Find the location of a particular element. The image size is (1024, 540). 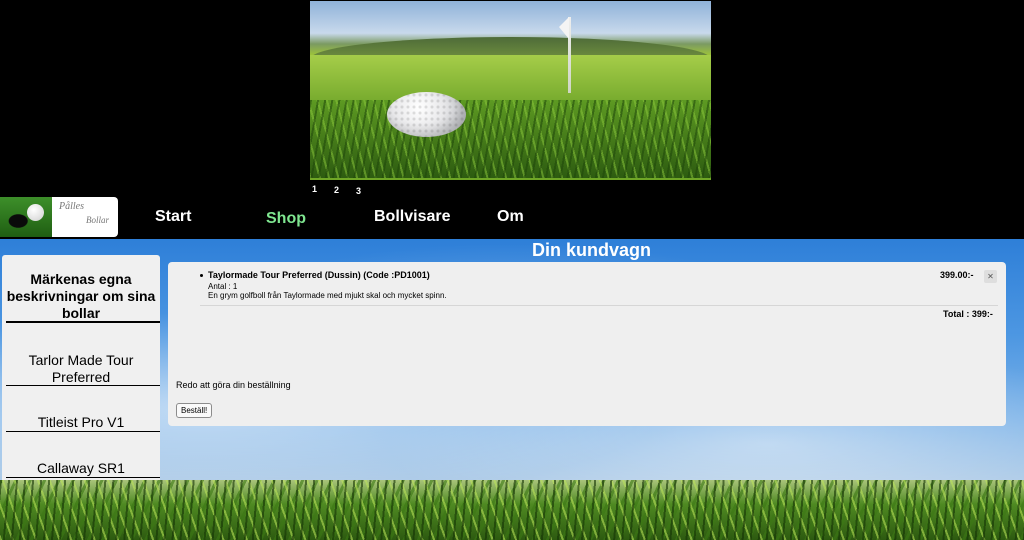

logo-text-line2: Bollar is located at coordinates (98, 220).